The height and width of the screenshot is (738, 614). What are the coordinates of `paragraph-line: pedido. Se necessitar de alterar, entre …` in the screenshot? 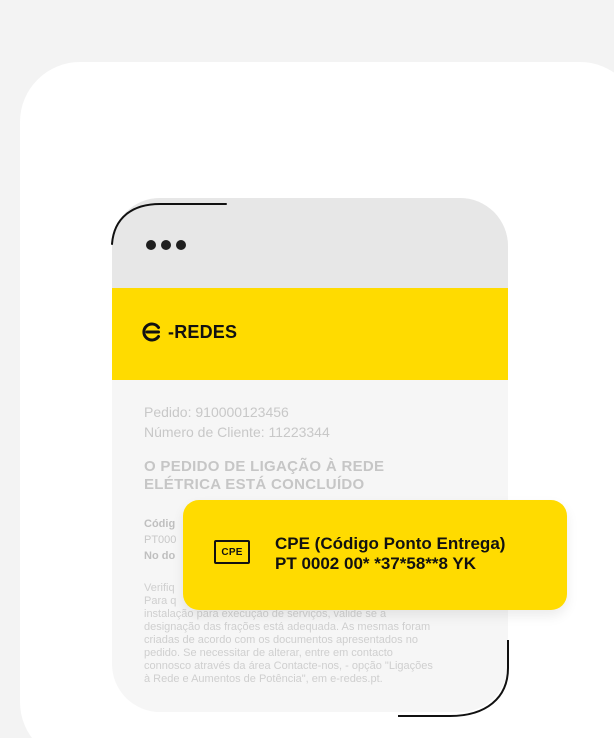 It's located at (268, 653).